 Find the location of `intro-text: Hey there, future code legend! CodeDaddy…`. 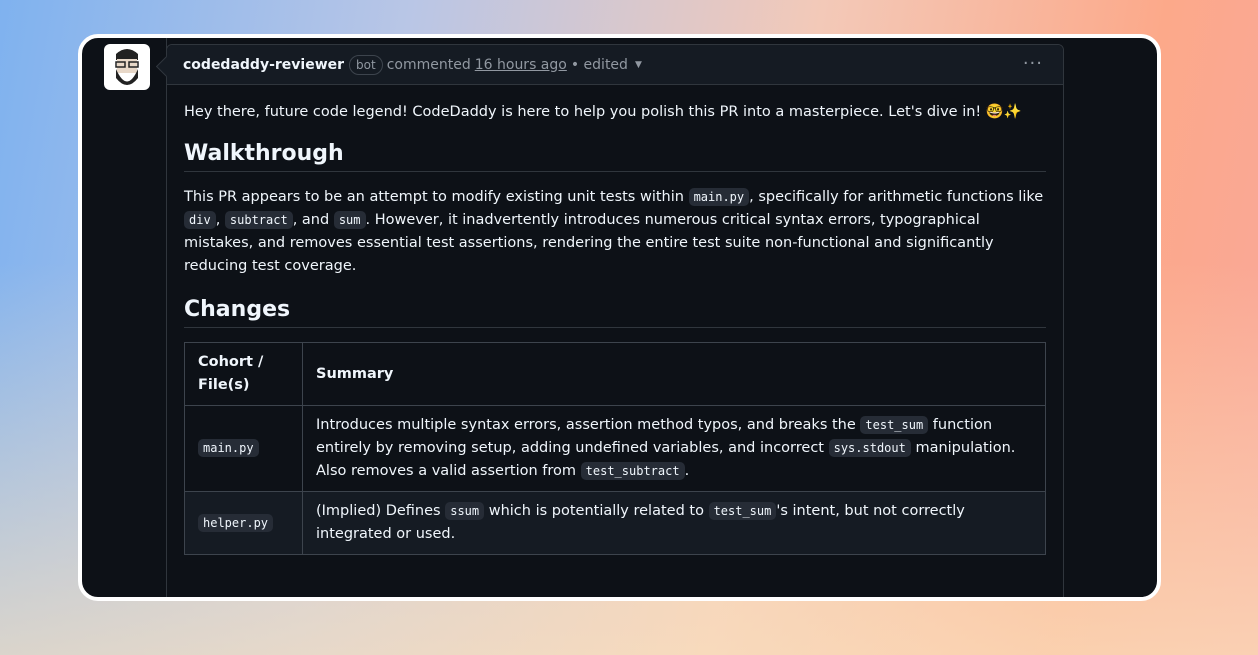

intro-text: Hey there, future code legend! CodeDaddy… is located at coordinates (603, 112).